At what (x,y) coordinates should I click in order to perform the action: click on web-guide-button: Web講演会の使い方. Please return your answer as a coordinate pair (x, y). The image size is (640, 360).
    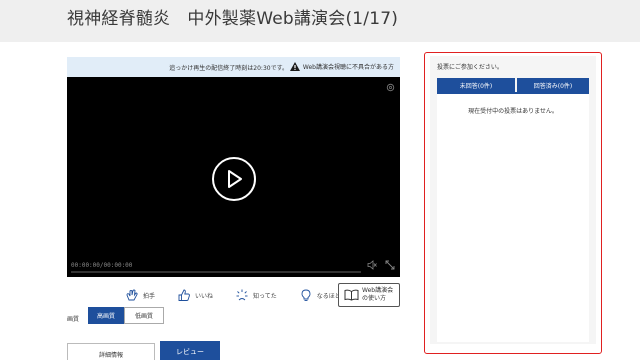
    Looking at the image, I should click on (369, 295).